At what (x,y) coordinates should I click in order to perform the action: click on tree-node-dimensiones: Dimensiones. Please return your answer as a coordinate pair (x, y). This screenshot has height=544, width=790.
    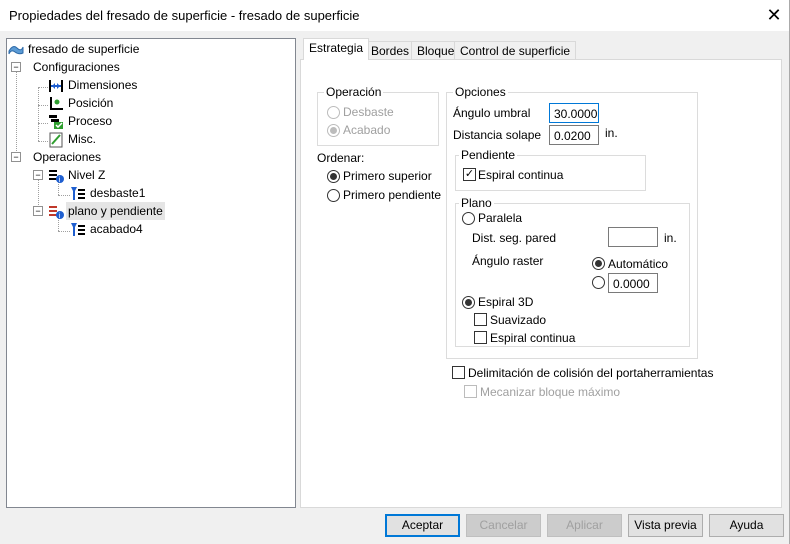
    Looking at the image, I should click on (102, 85).